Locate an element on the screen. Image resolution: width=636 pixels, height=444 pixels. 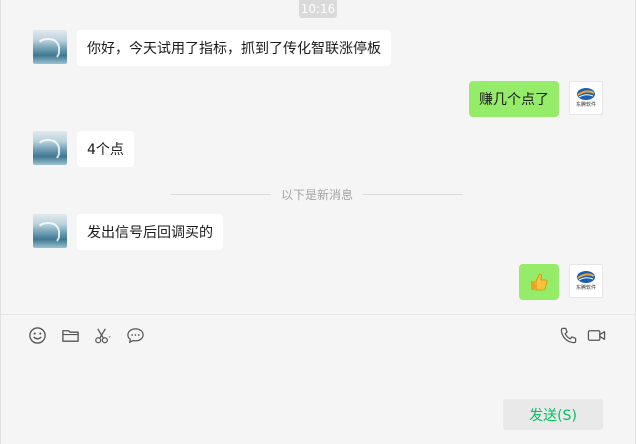
new-messages-divider: 以下是新消息 is located at coordinates (317, 194).